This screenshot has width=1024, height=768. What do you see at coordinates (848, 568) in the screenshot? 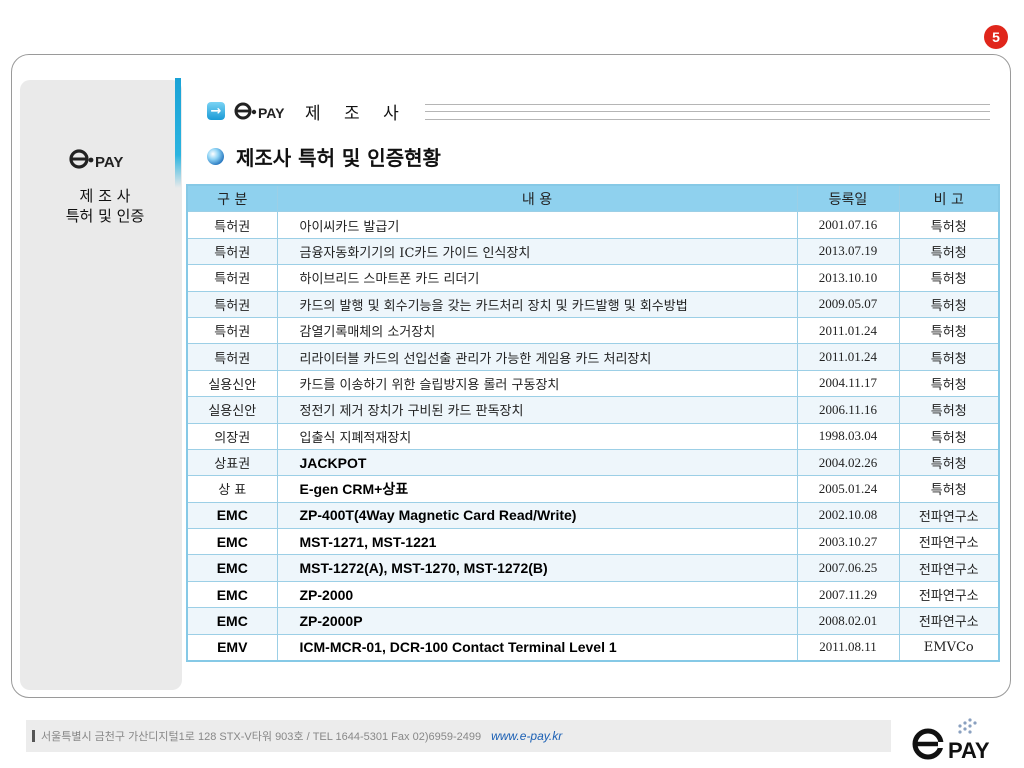
I see `row-date: 2007.06.25` at bounding box center [848, 568].